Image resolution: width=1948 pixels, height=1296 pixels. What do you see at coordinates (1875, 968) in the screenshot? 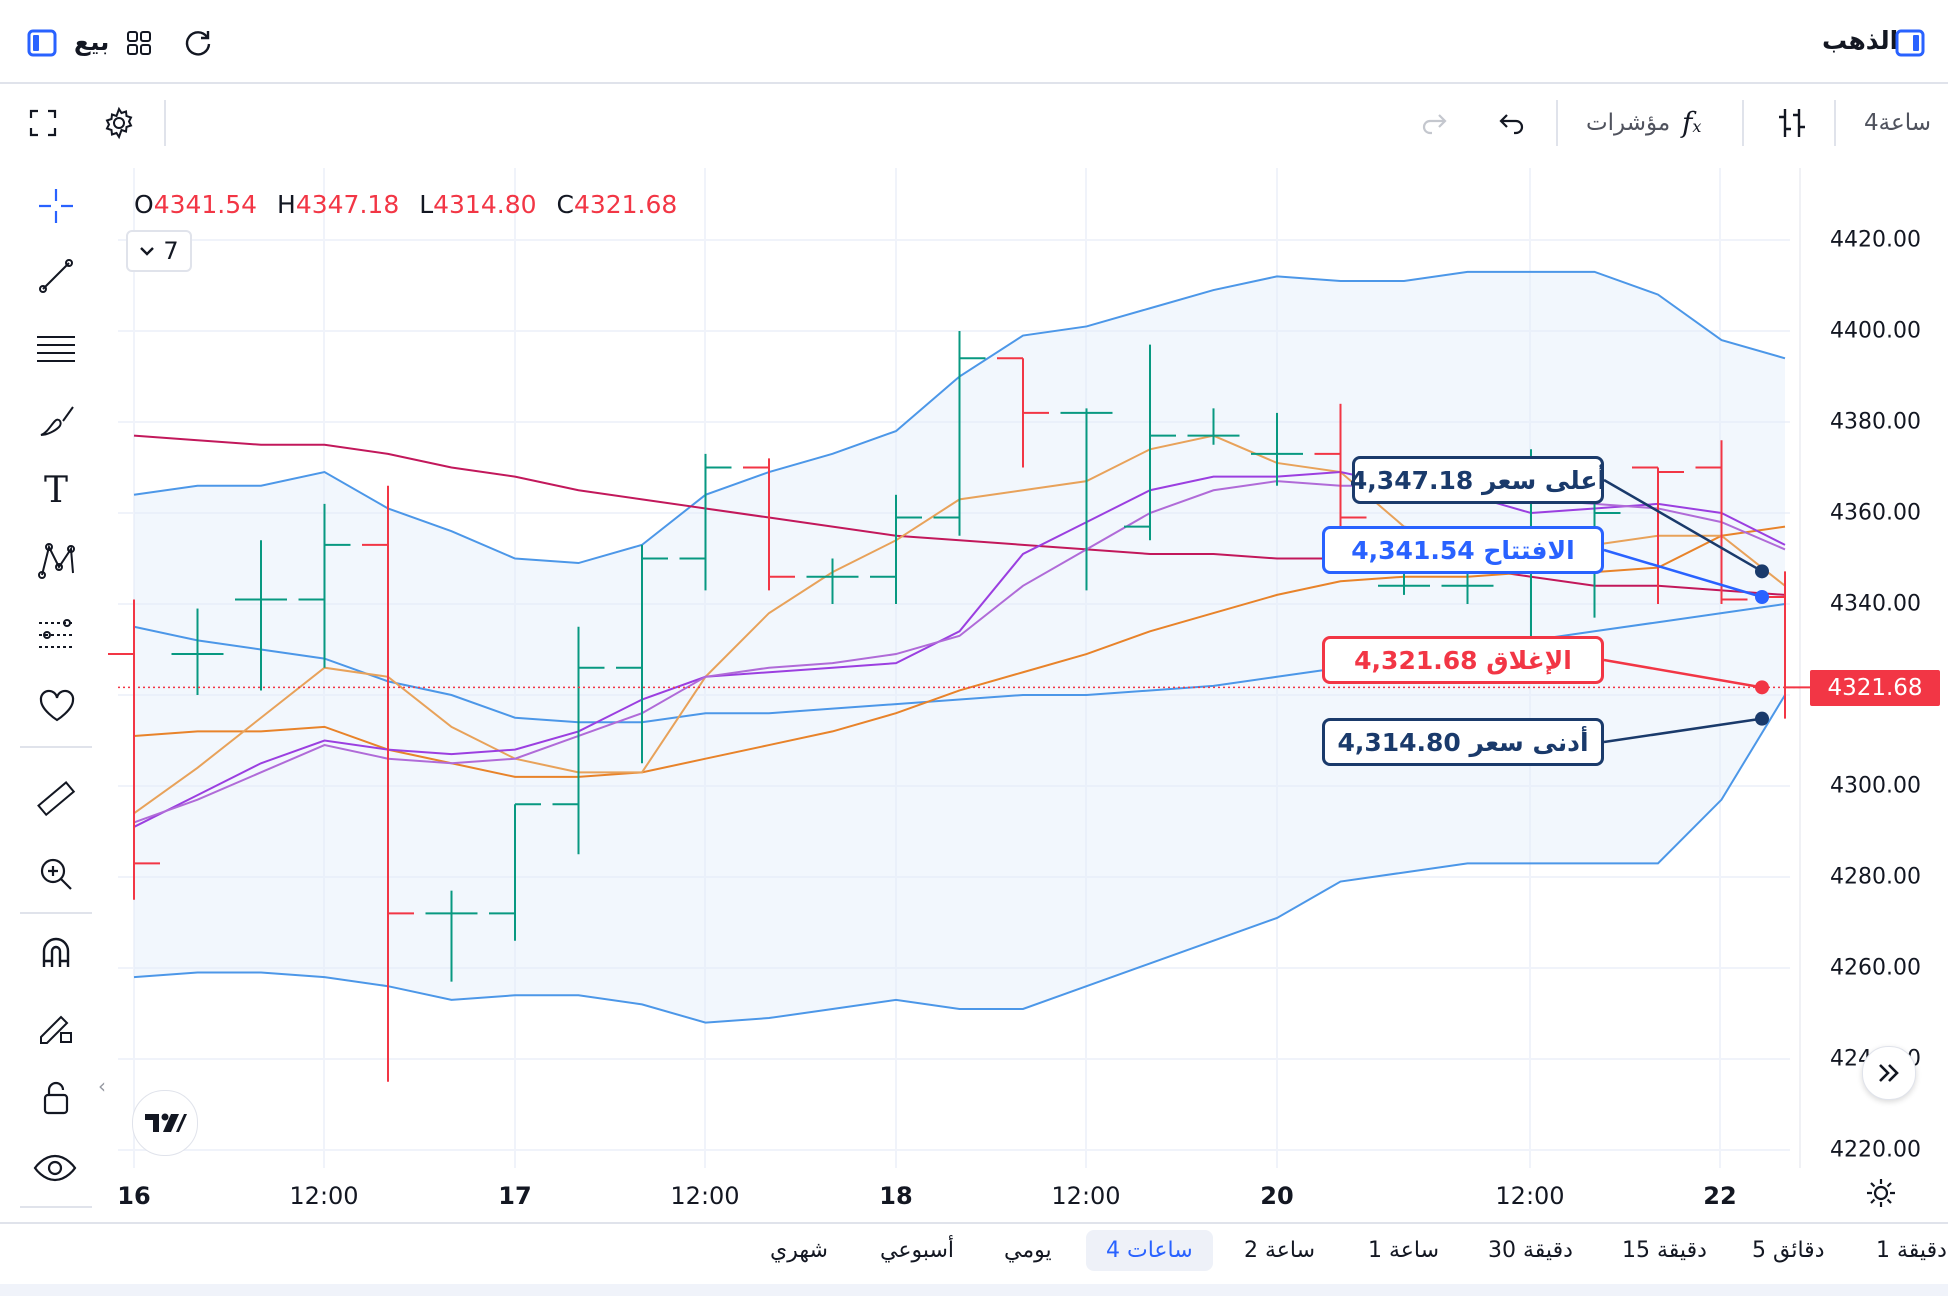
I see `price-axis-label: 4260.00` at bounding box center [1875, 968].